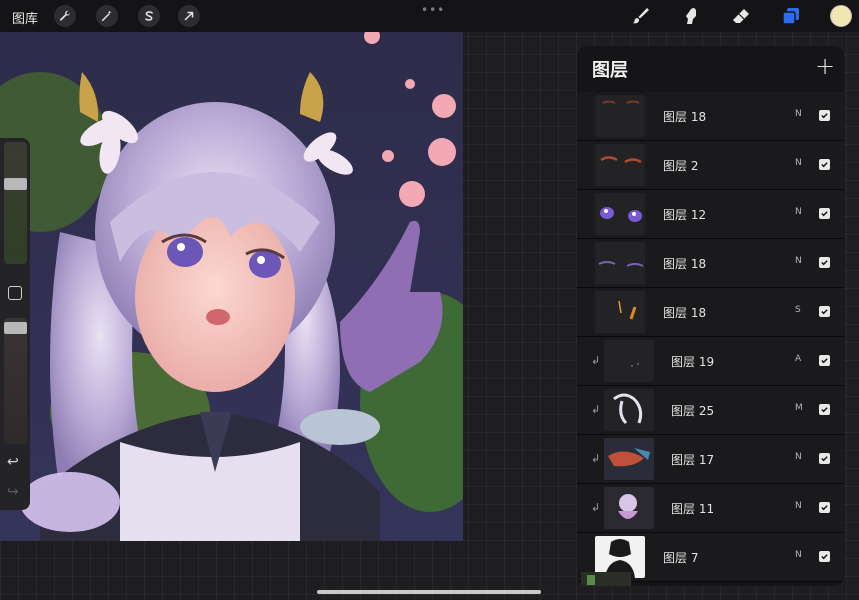  I want to click on layer-thumbnail-partial, so click(606, 579).